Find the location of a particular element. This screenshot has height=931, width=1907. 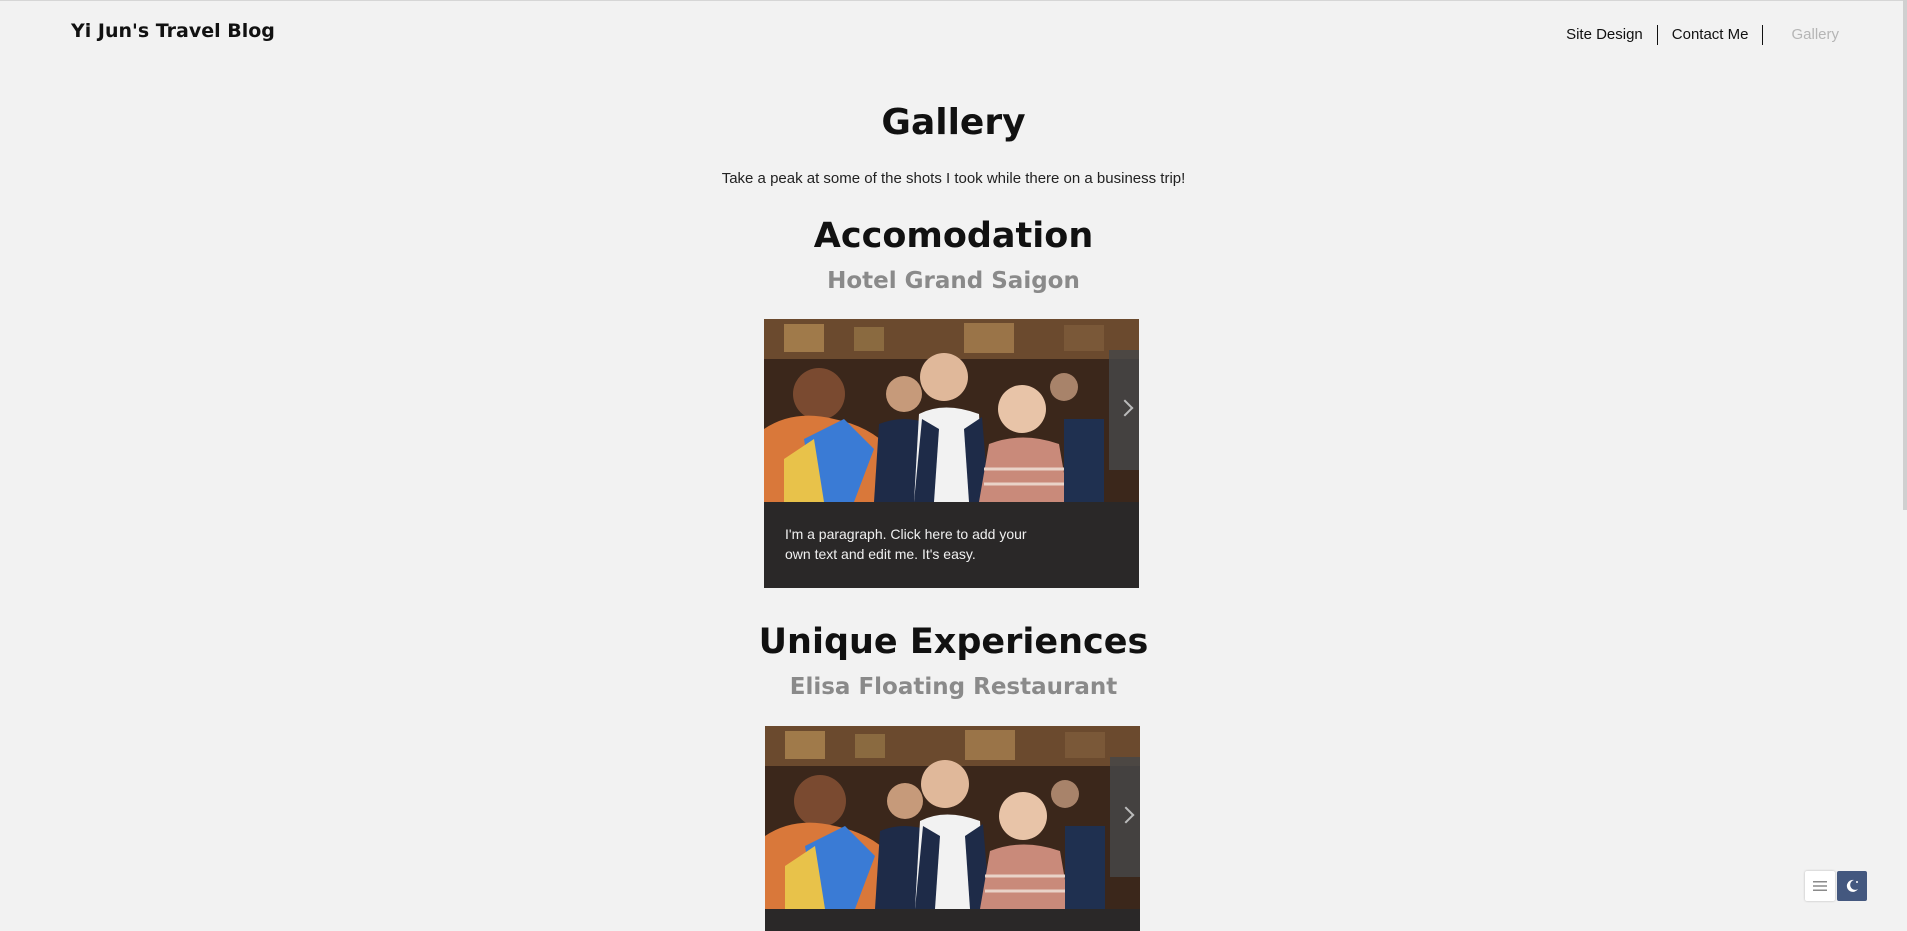

gallery-card is located at coordinates (952, 828).